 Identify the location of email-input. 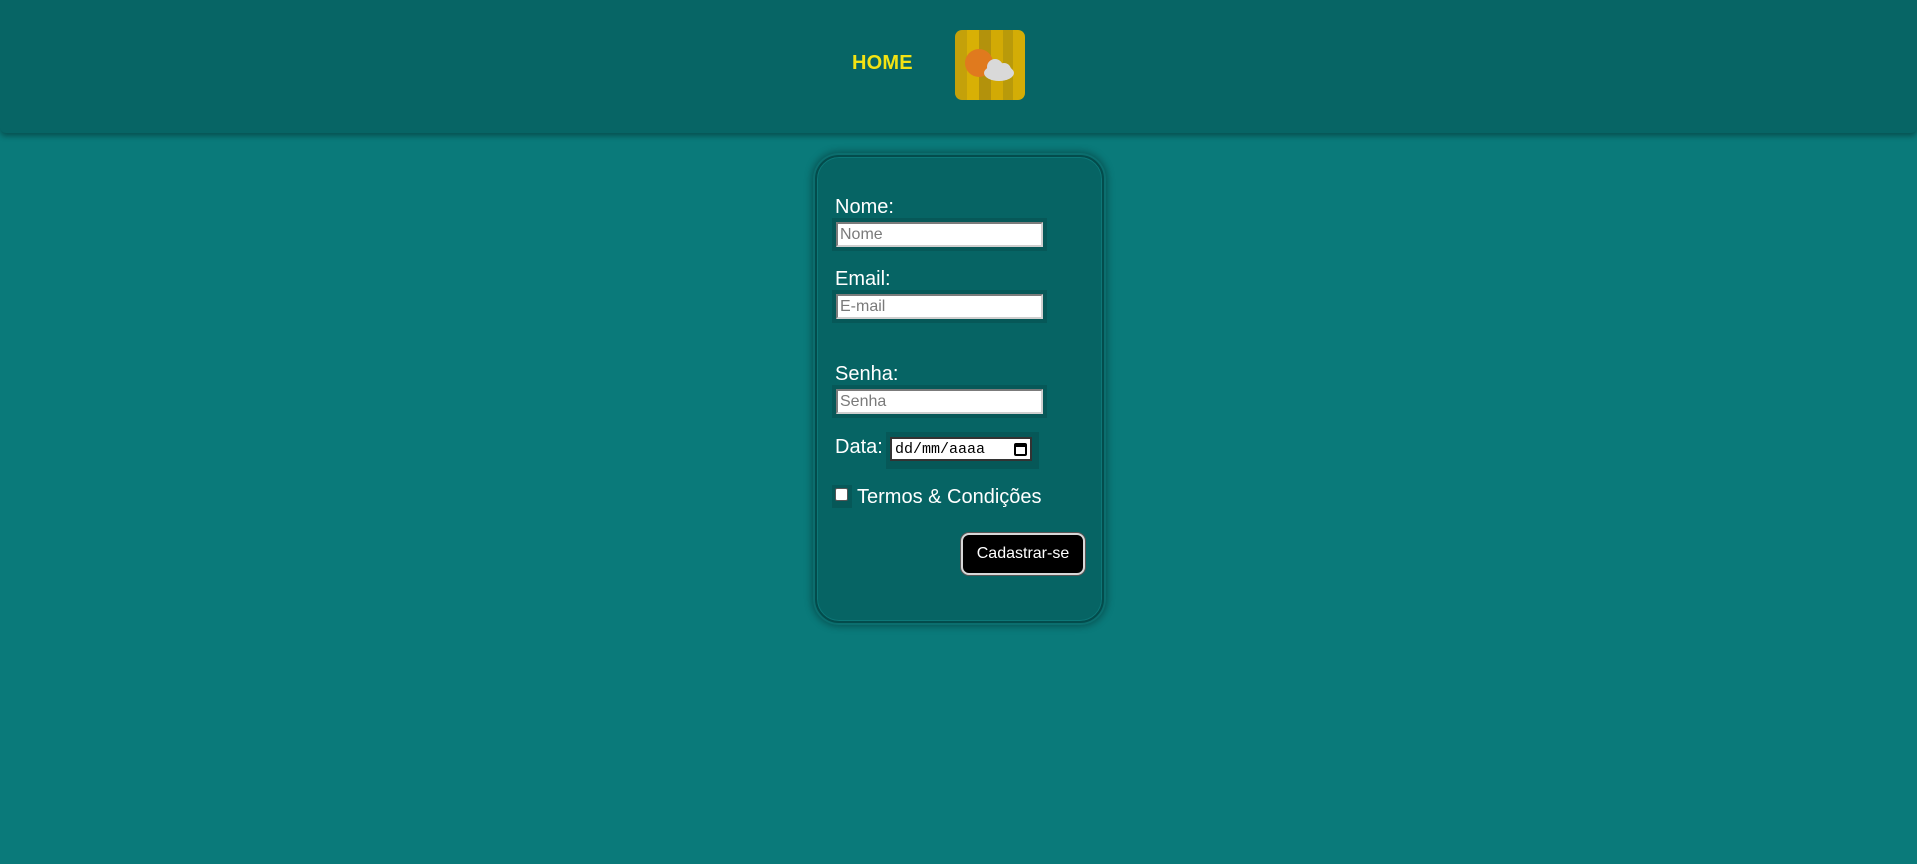
(939, 306).